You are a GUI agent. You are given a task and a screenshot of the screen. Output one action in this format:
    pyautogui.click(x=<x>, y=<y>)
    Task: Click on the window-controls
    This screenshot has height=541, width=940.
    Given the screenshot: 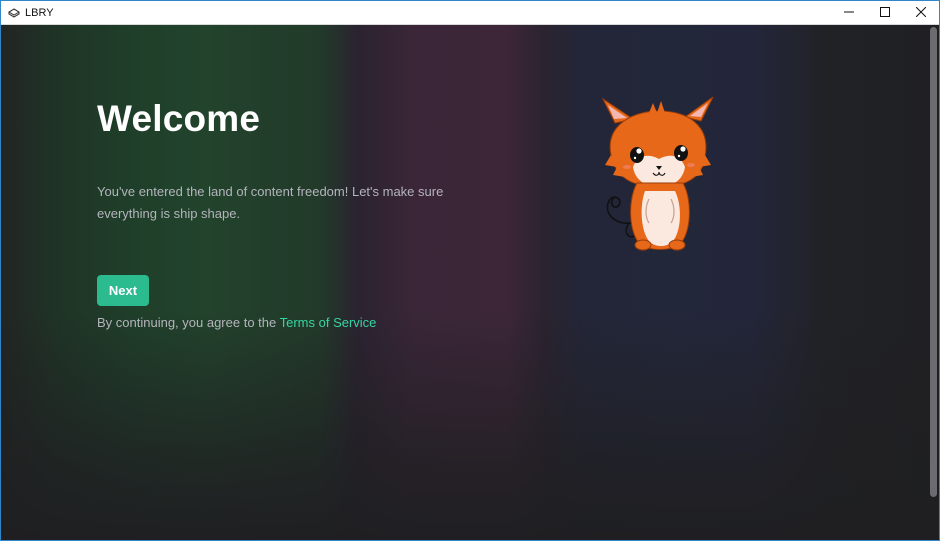 What is the action you would take?
    pyautogui.click(x=885, y=12)
    